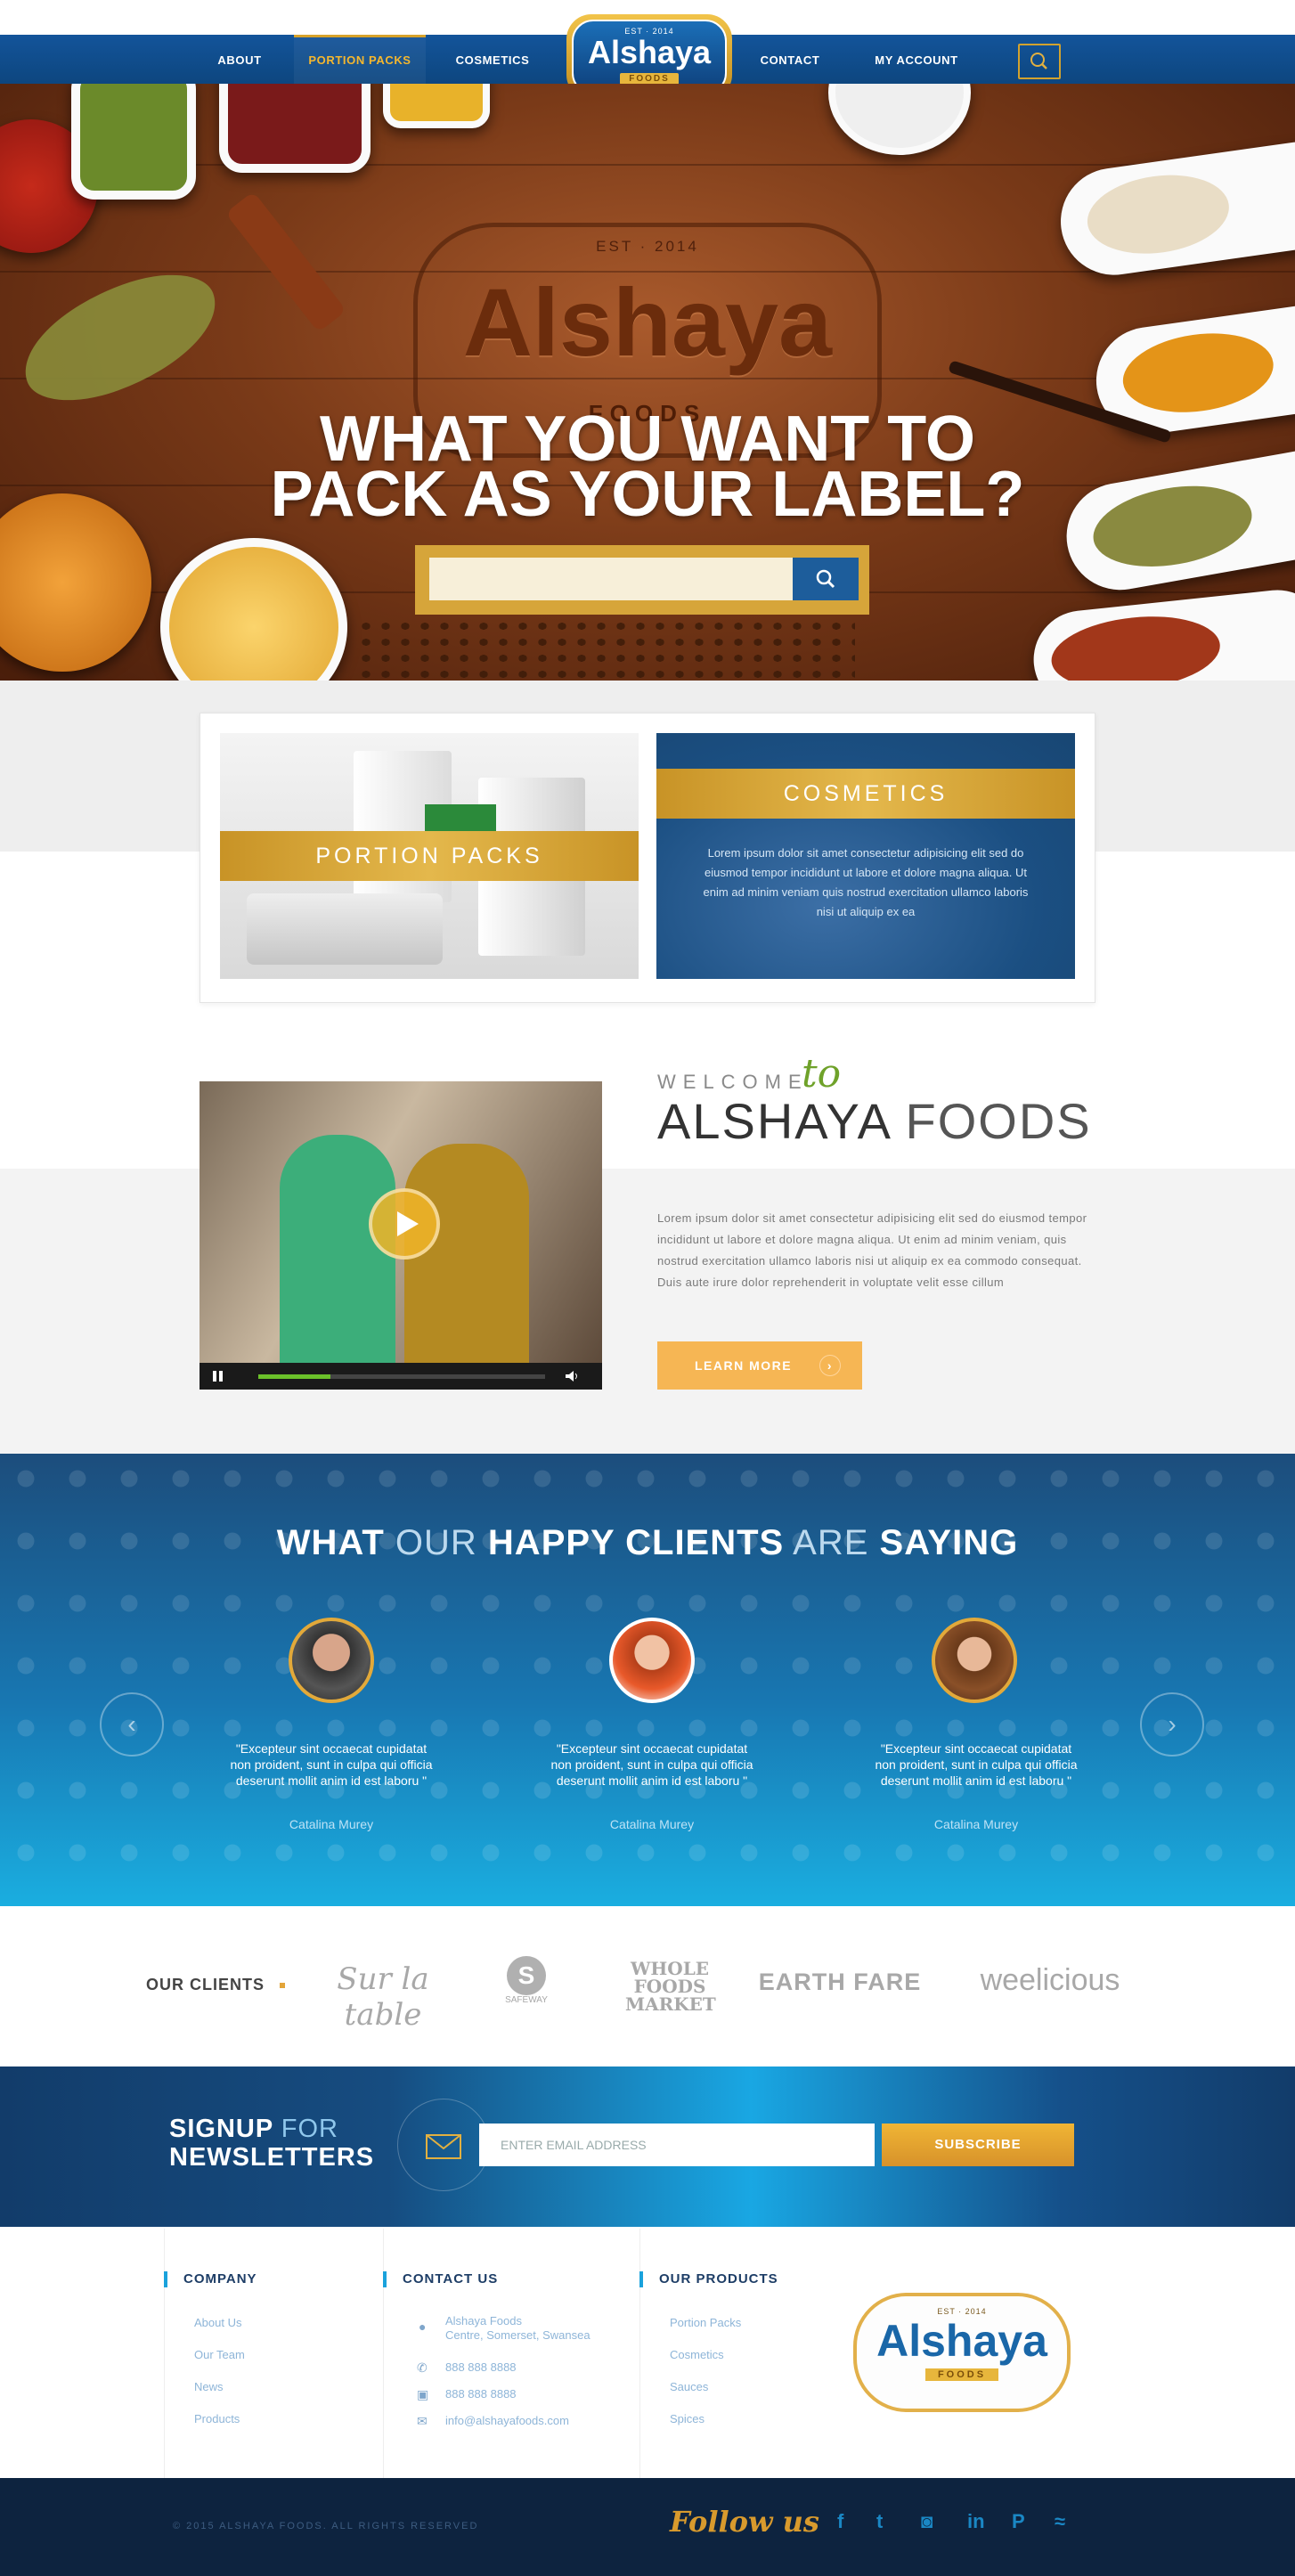  What do you see at coordinates (295, 128) in the screenshot?
I see `spice-bowl-berries` at bounding box center [295, 128].